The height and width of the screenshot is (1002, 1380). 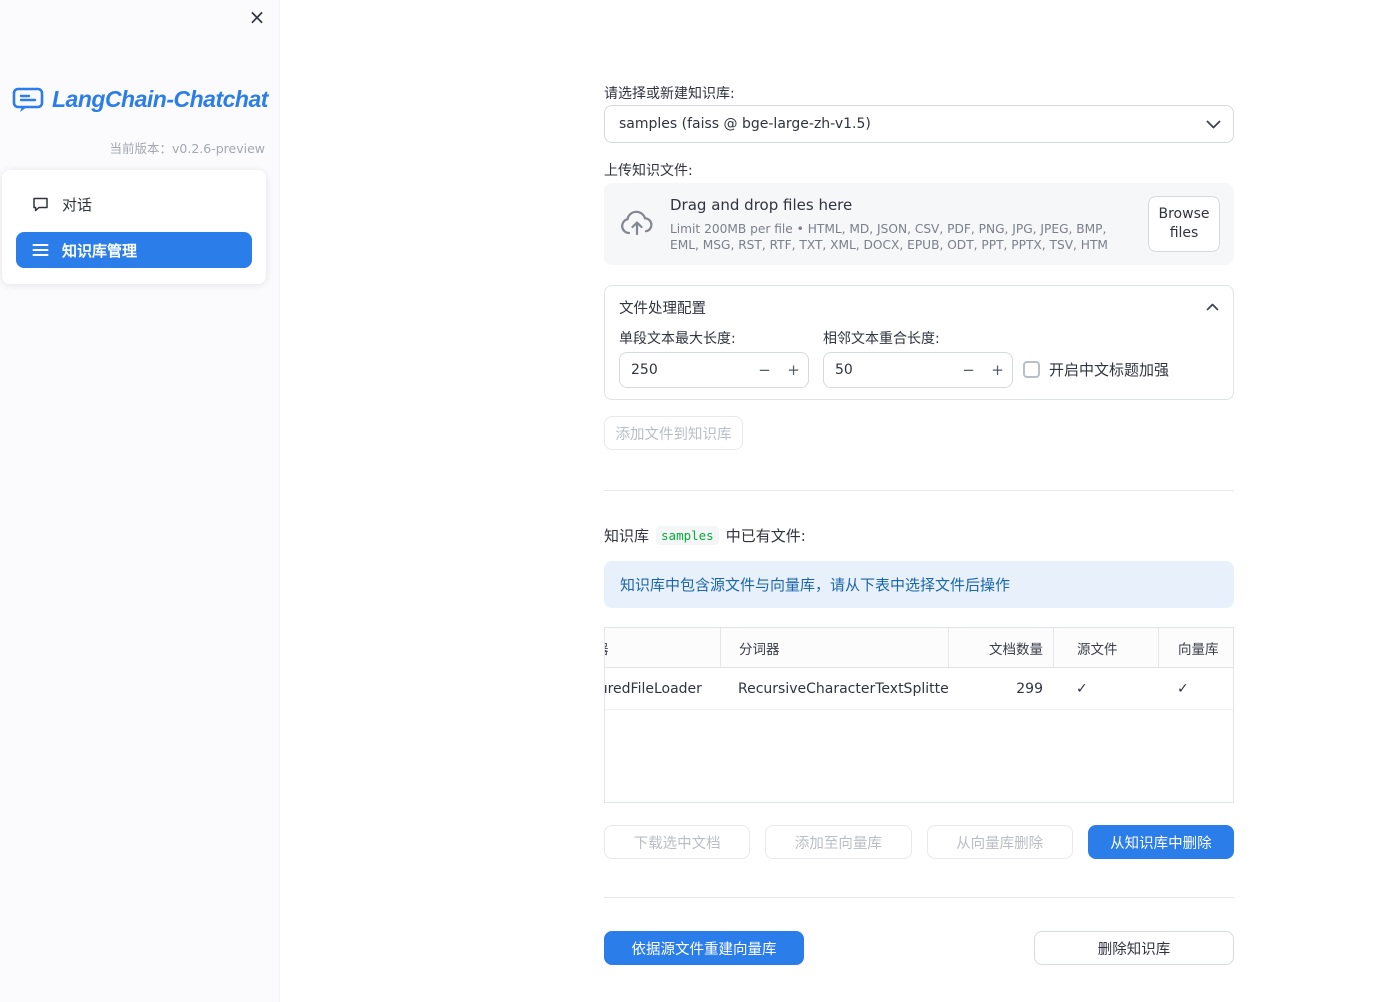 I want to click on sidebar-close-icon: ×, so click(x=257, y=17).